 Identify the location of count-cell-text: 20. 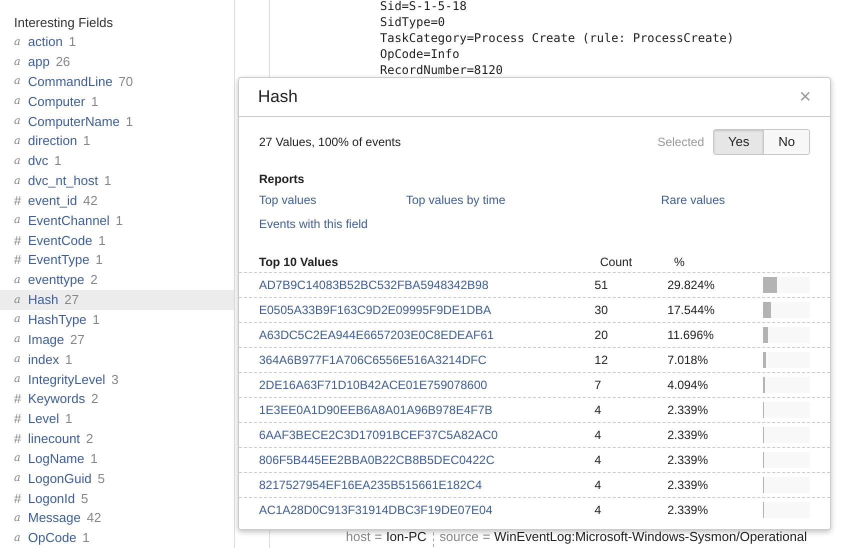
(601, 335).